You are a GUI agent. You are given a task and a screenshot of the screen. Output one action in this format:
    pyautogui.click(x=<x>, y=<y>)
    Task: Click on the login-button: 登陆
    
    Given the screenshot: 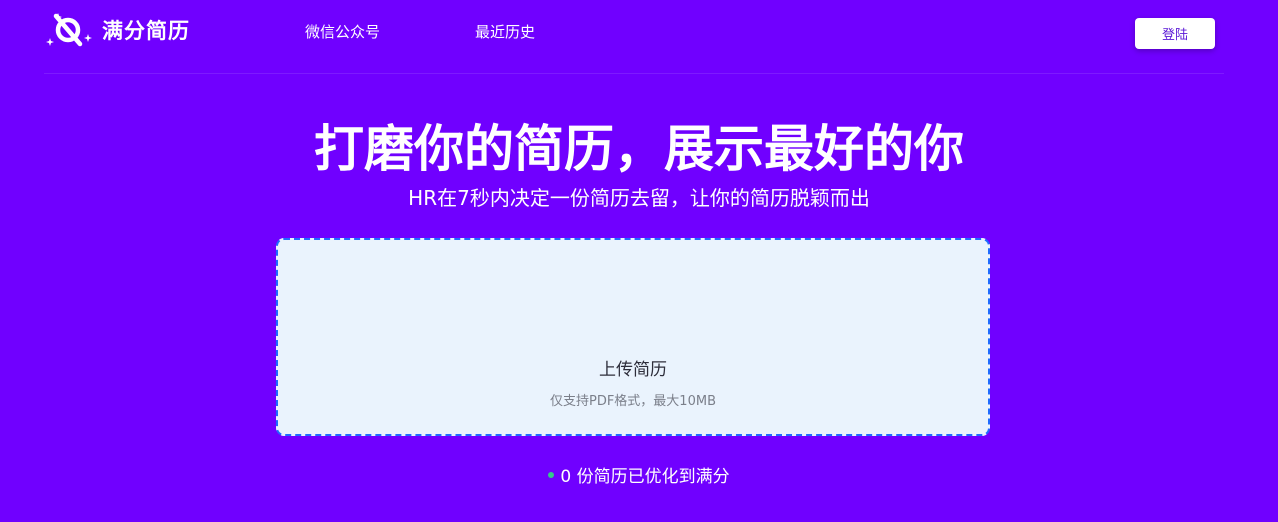 What is the action you would take?
    pyautogui.click(x=1175, y=33)
    